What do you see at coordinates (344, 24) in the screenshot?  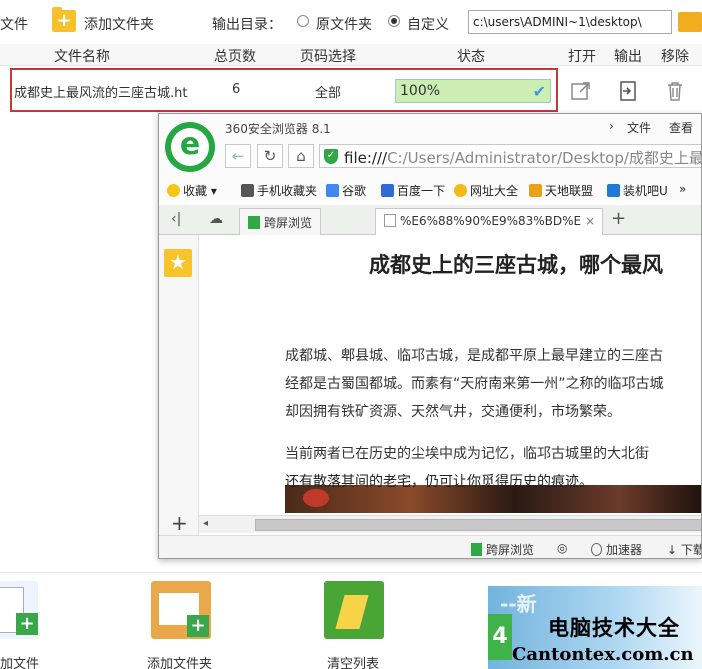 I see `source-folder-label: 原文件夹` at bounding box center [344, 24].